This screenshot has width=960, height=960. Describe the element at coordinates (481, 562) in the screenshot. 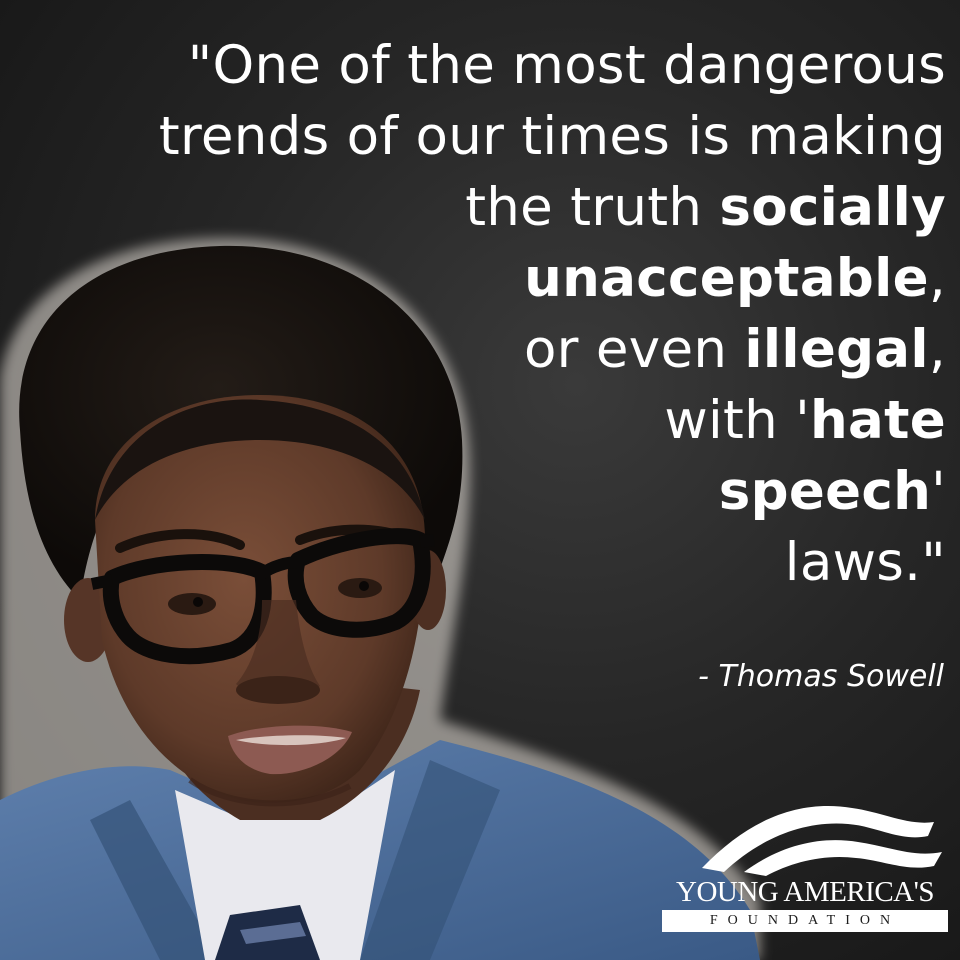

I see `quote-line: laws."` at that location.